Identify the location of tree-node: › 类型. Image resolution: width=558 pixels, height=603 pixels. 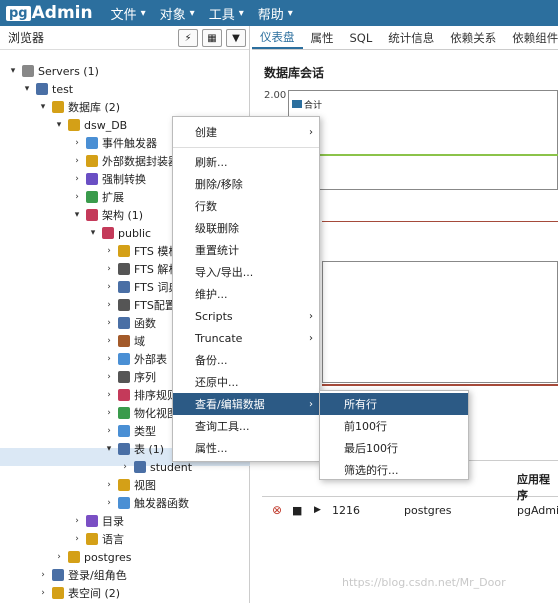
(130, 431).